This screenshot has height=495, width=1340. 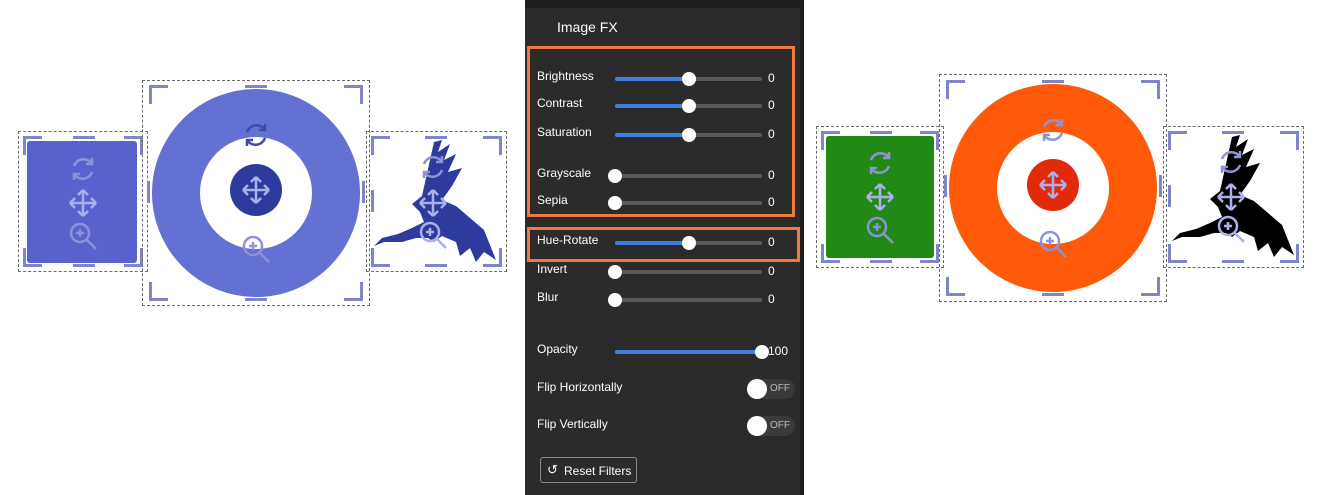 I want to click on slider-row-grayscale: Grayscale 0, so click(x=664, y=175).